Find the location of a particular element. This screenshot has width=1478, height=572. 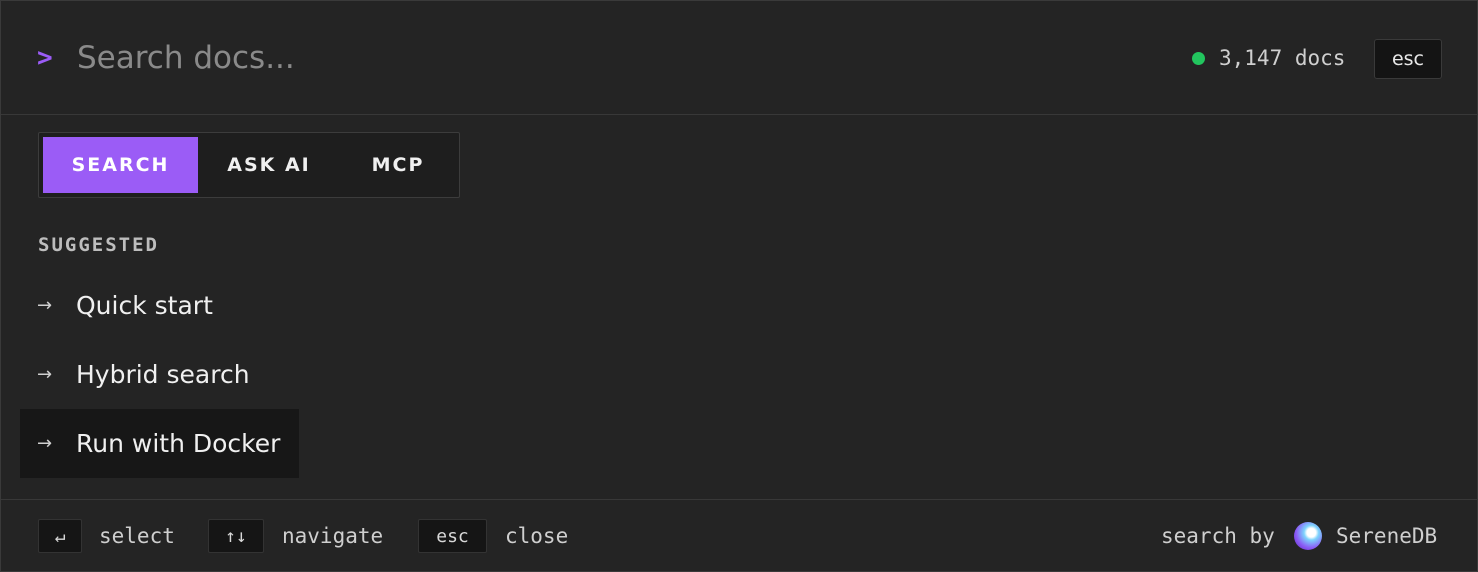

mode-tabs: SEARCH ASK AI MCP is located at coordinates (249, 165).